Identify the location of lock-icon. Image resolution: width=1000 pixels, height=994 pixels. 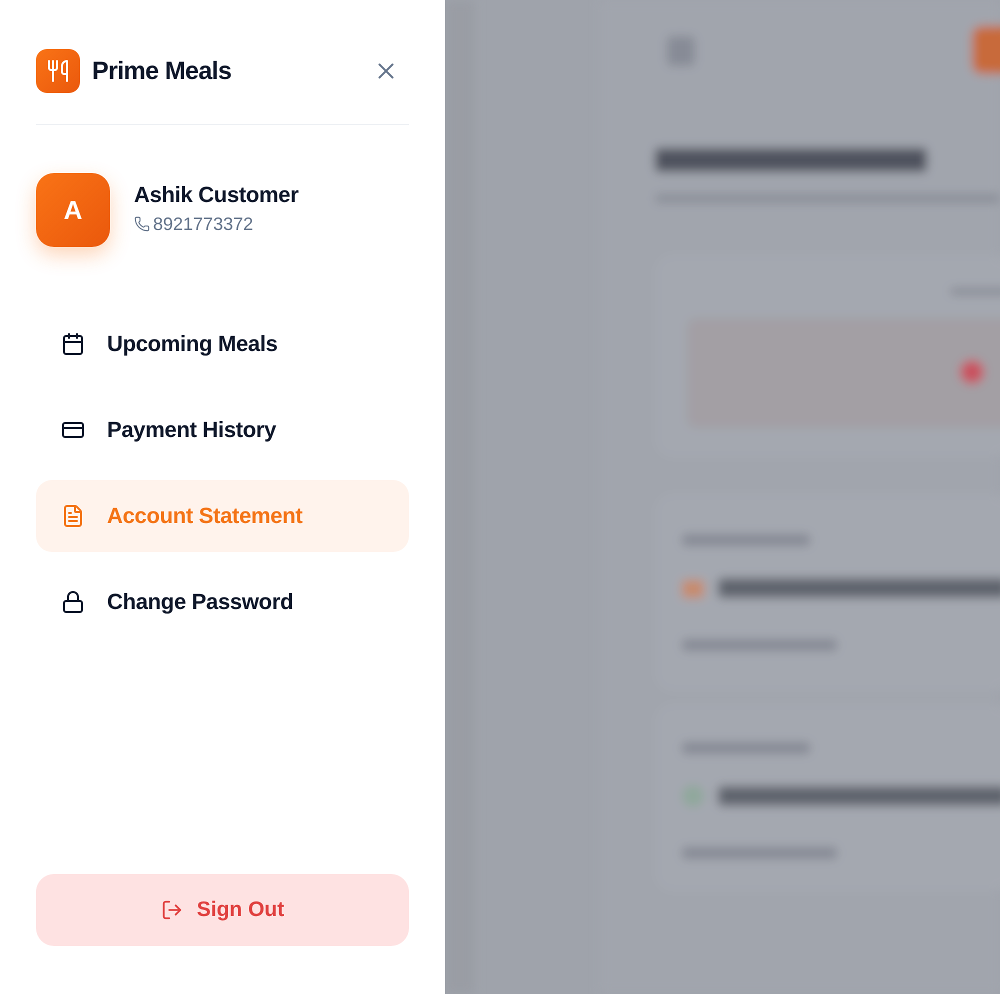
(73, 602).